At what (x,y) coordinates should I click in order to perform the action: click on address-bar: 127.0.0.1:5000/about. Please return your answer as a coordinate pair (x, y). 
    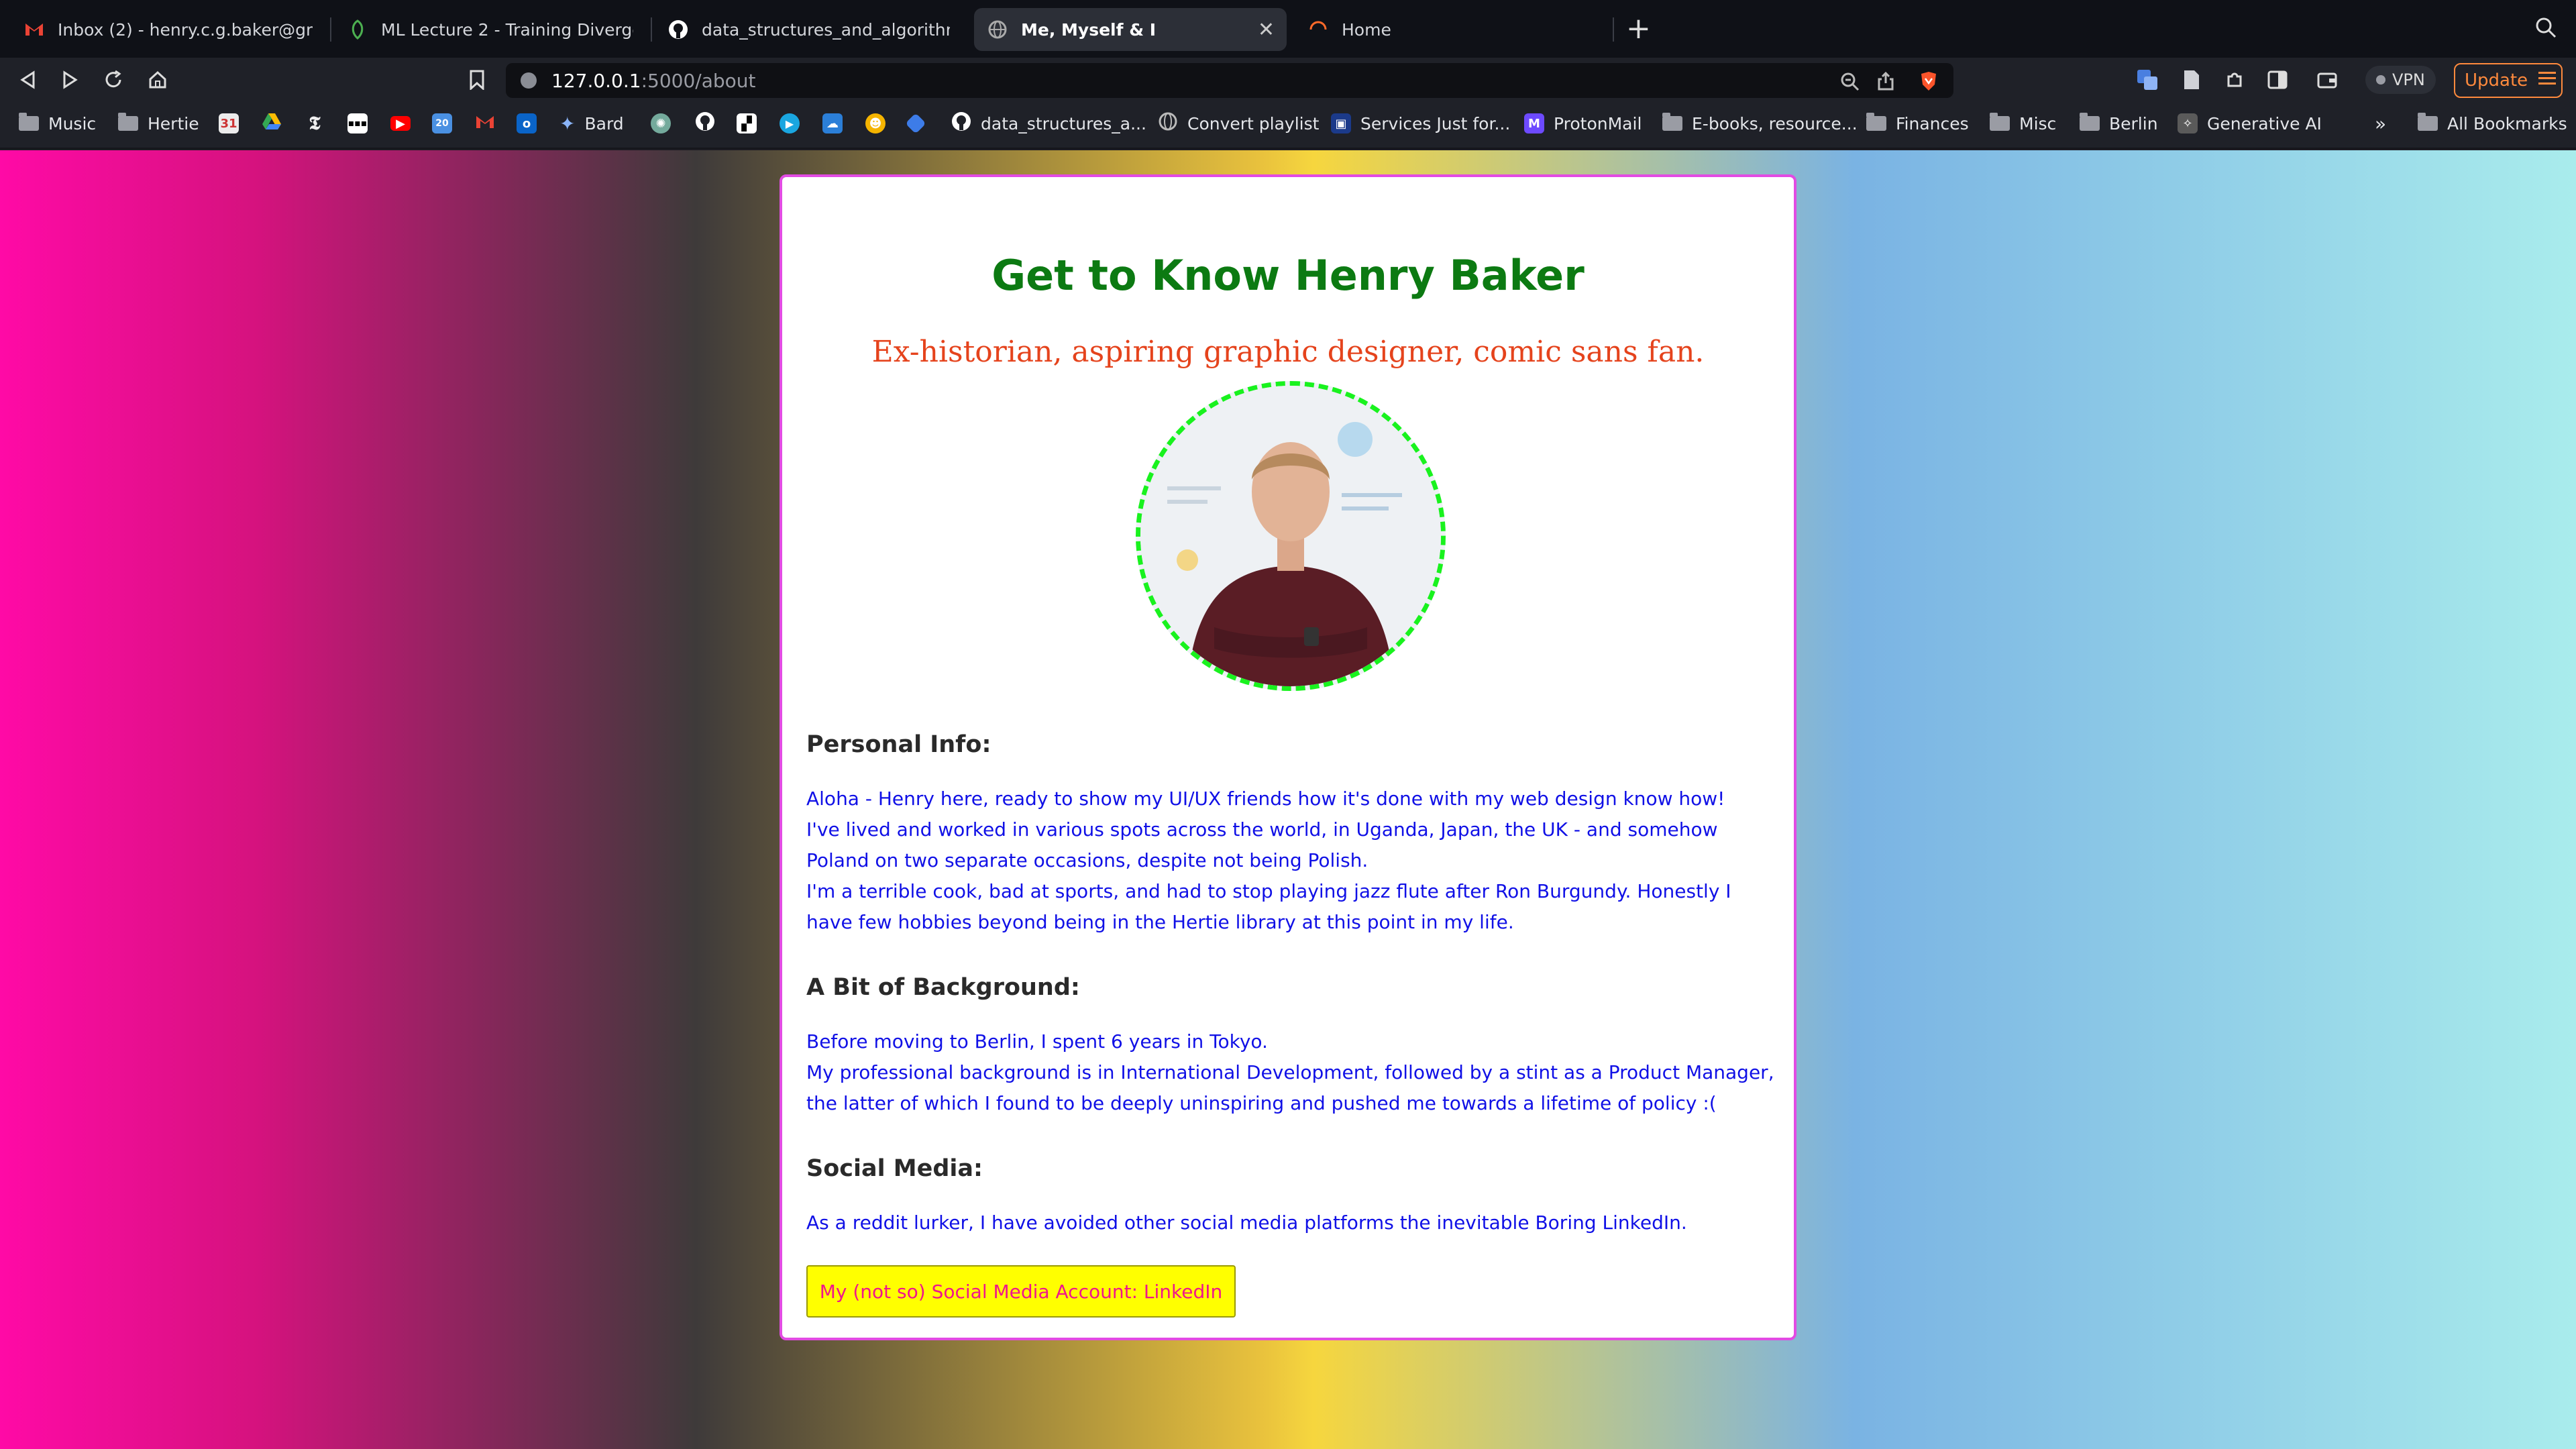
    Looking at the image, I should click on (1229, 80).